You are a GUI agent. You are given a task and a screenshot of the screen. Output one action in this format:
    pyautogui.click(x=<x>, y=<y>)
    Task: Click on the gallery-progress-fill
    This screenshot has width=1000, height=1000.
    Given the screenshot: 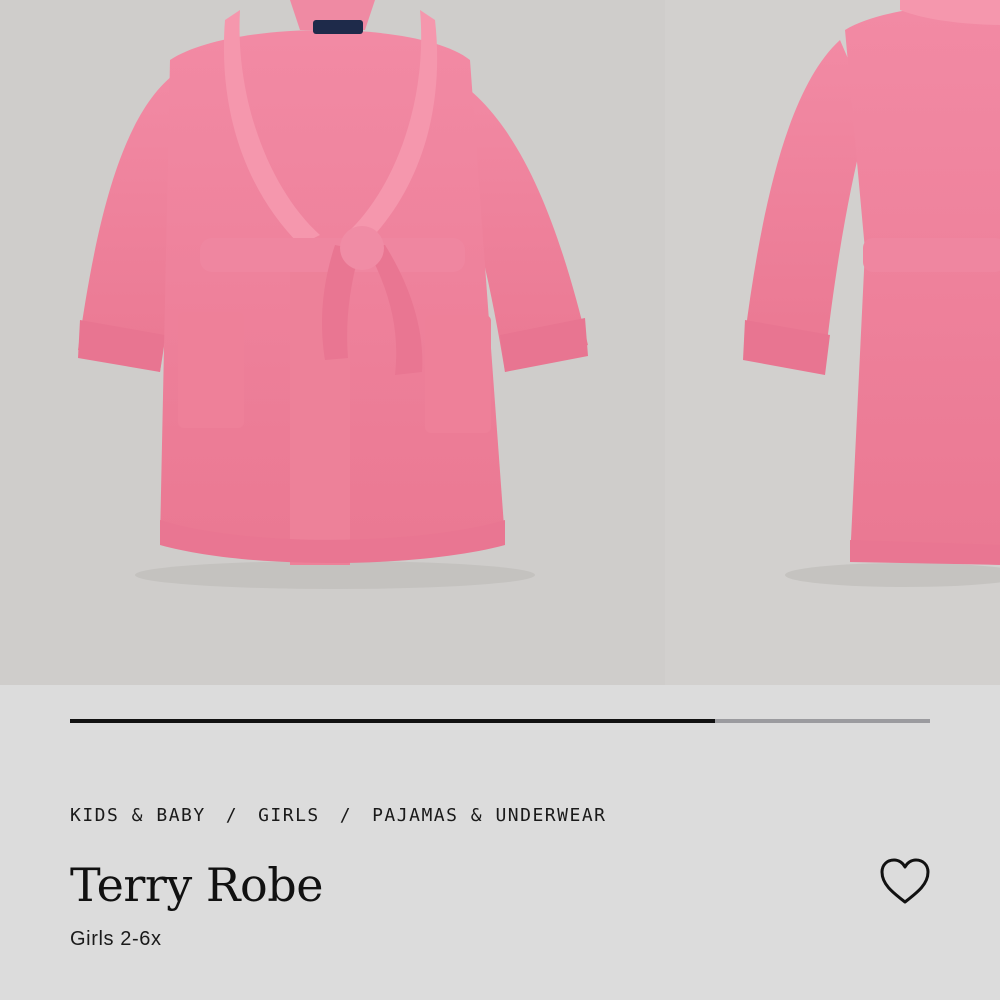 What is the action you would take?
    pyautogui.click(x=392, y=721)
    